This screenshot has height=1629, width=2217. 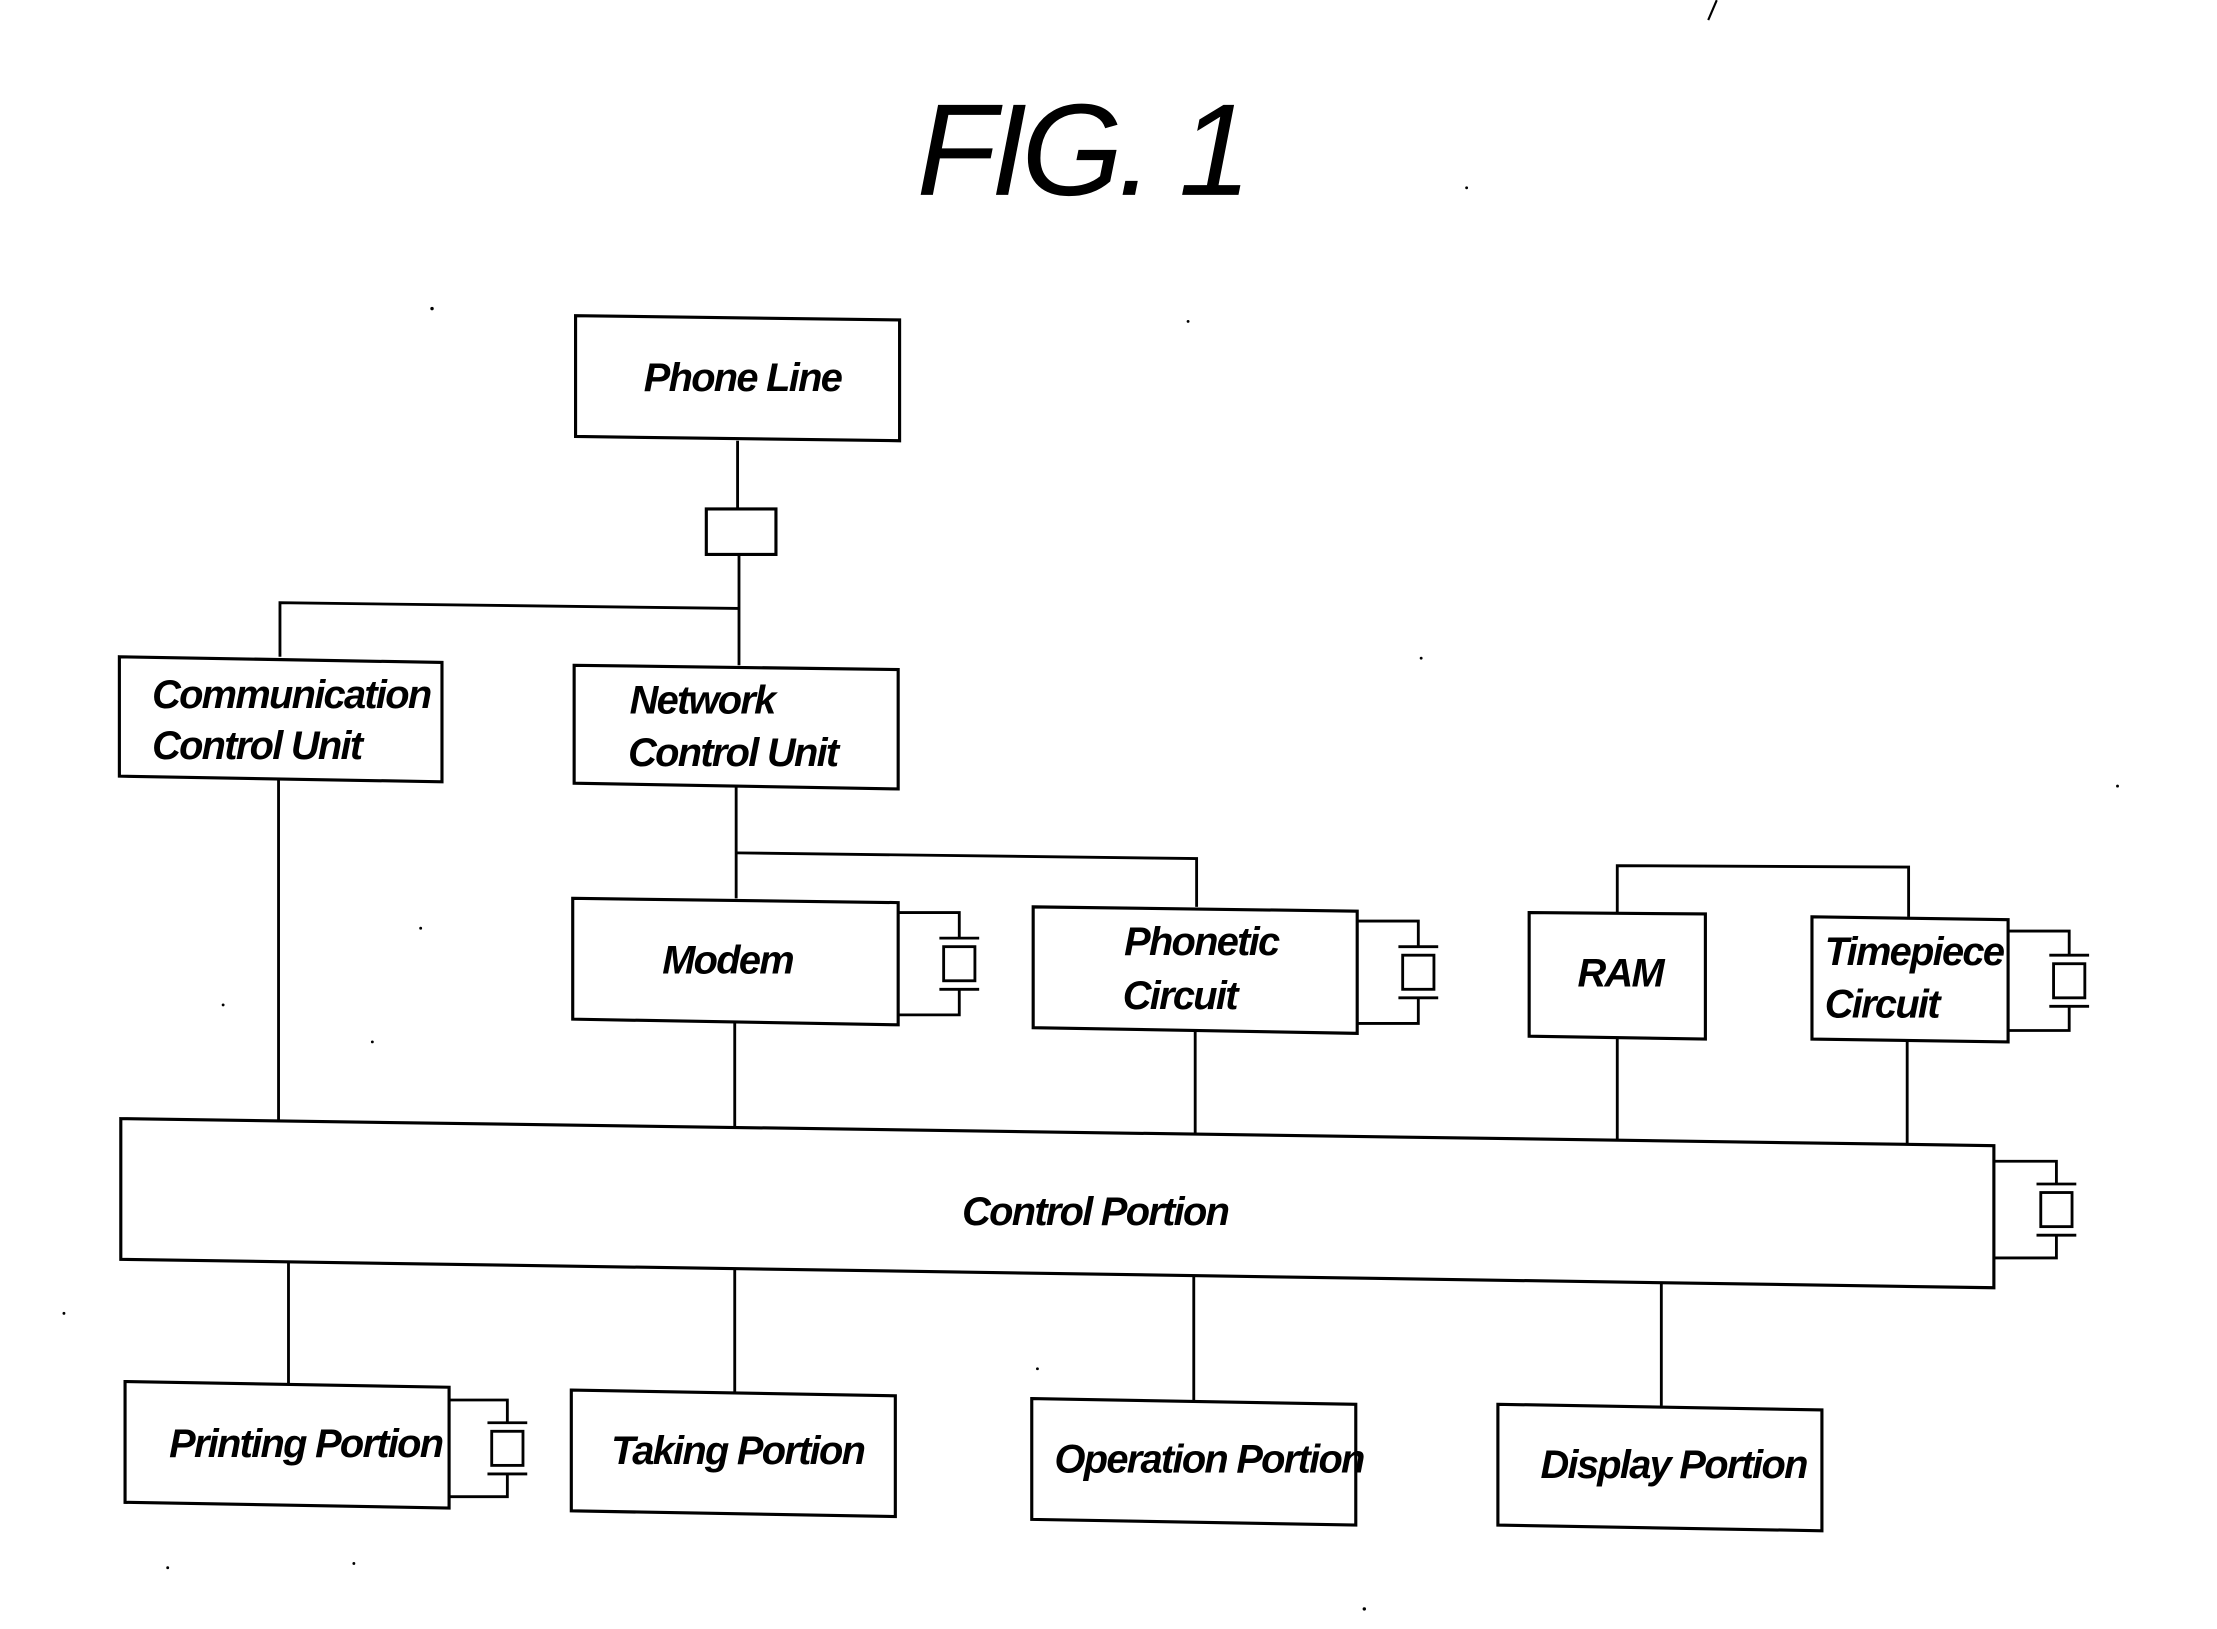 I want to click on phonetic-circuit-label-line1: Phonetic, so click(x=1202, y=942).